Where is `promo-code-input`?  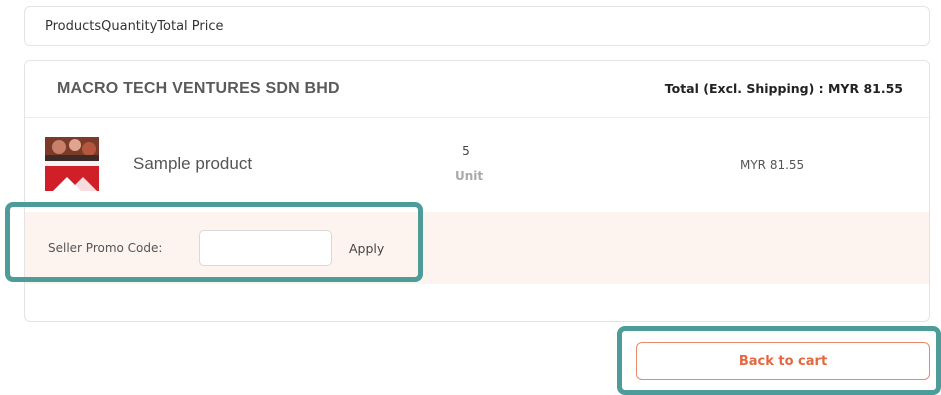 promo-code-input is located at coordinates (265, 248).